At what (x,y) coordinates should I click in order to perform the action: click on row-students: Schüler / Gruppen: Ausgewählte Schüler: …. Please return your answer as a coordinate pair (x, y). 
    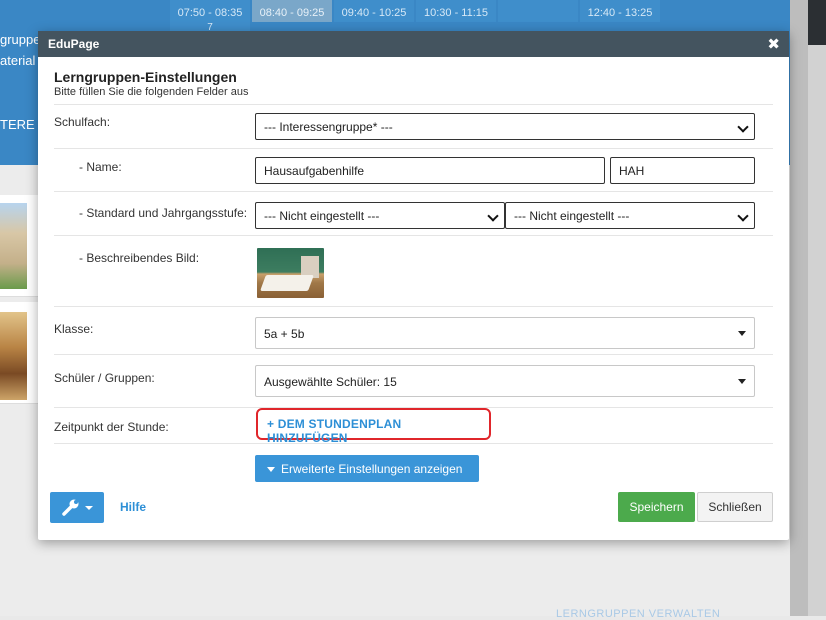
    Looking at the image, I should click on (413, 381).